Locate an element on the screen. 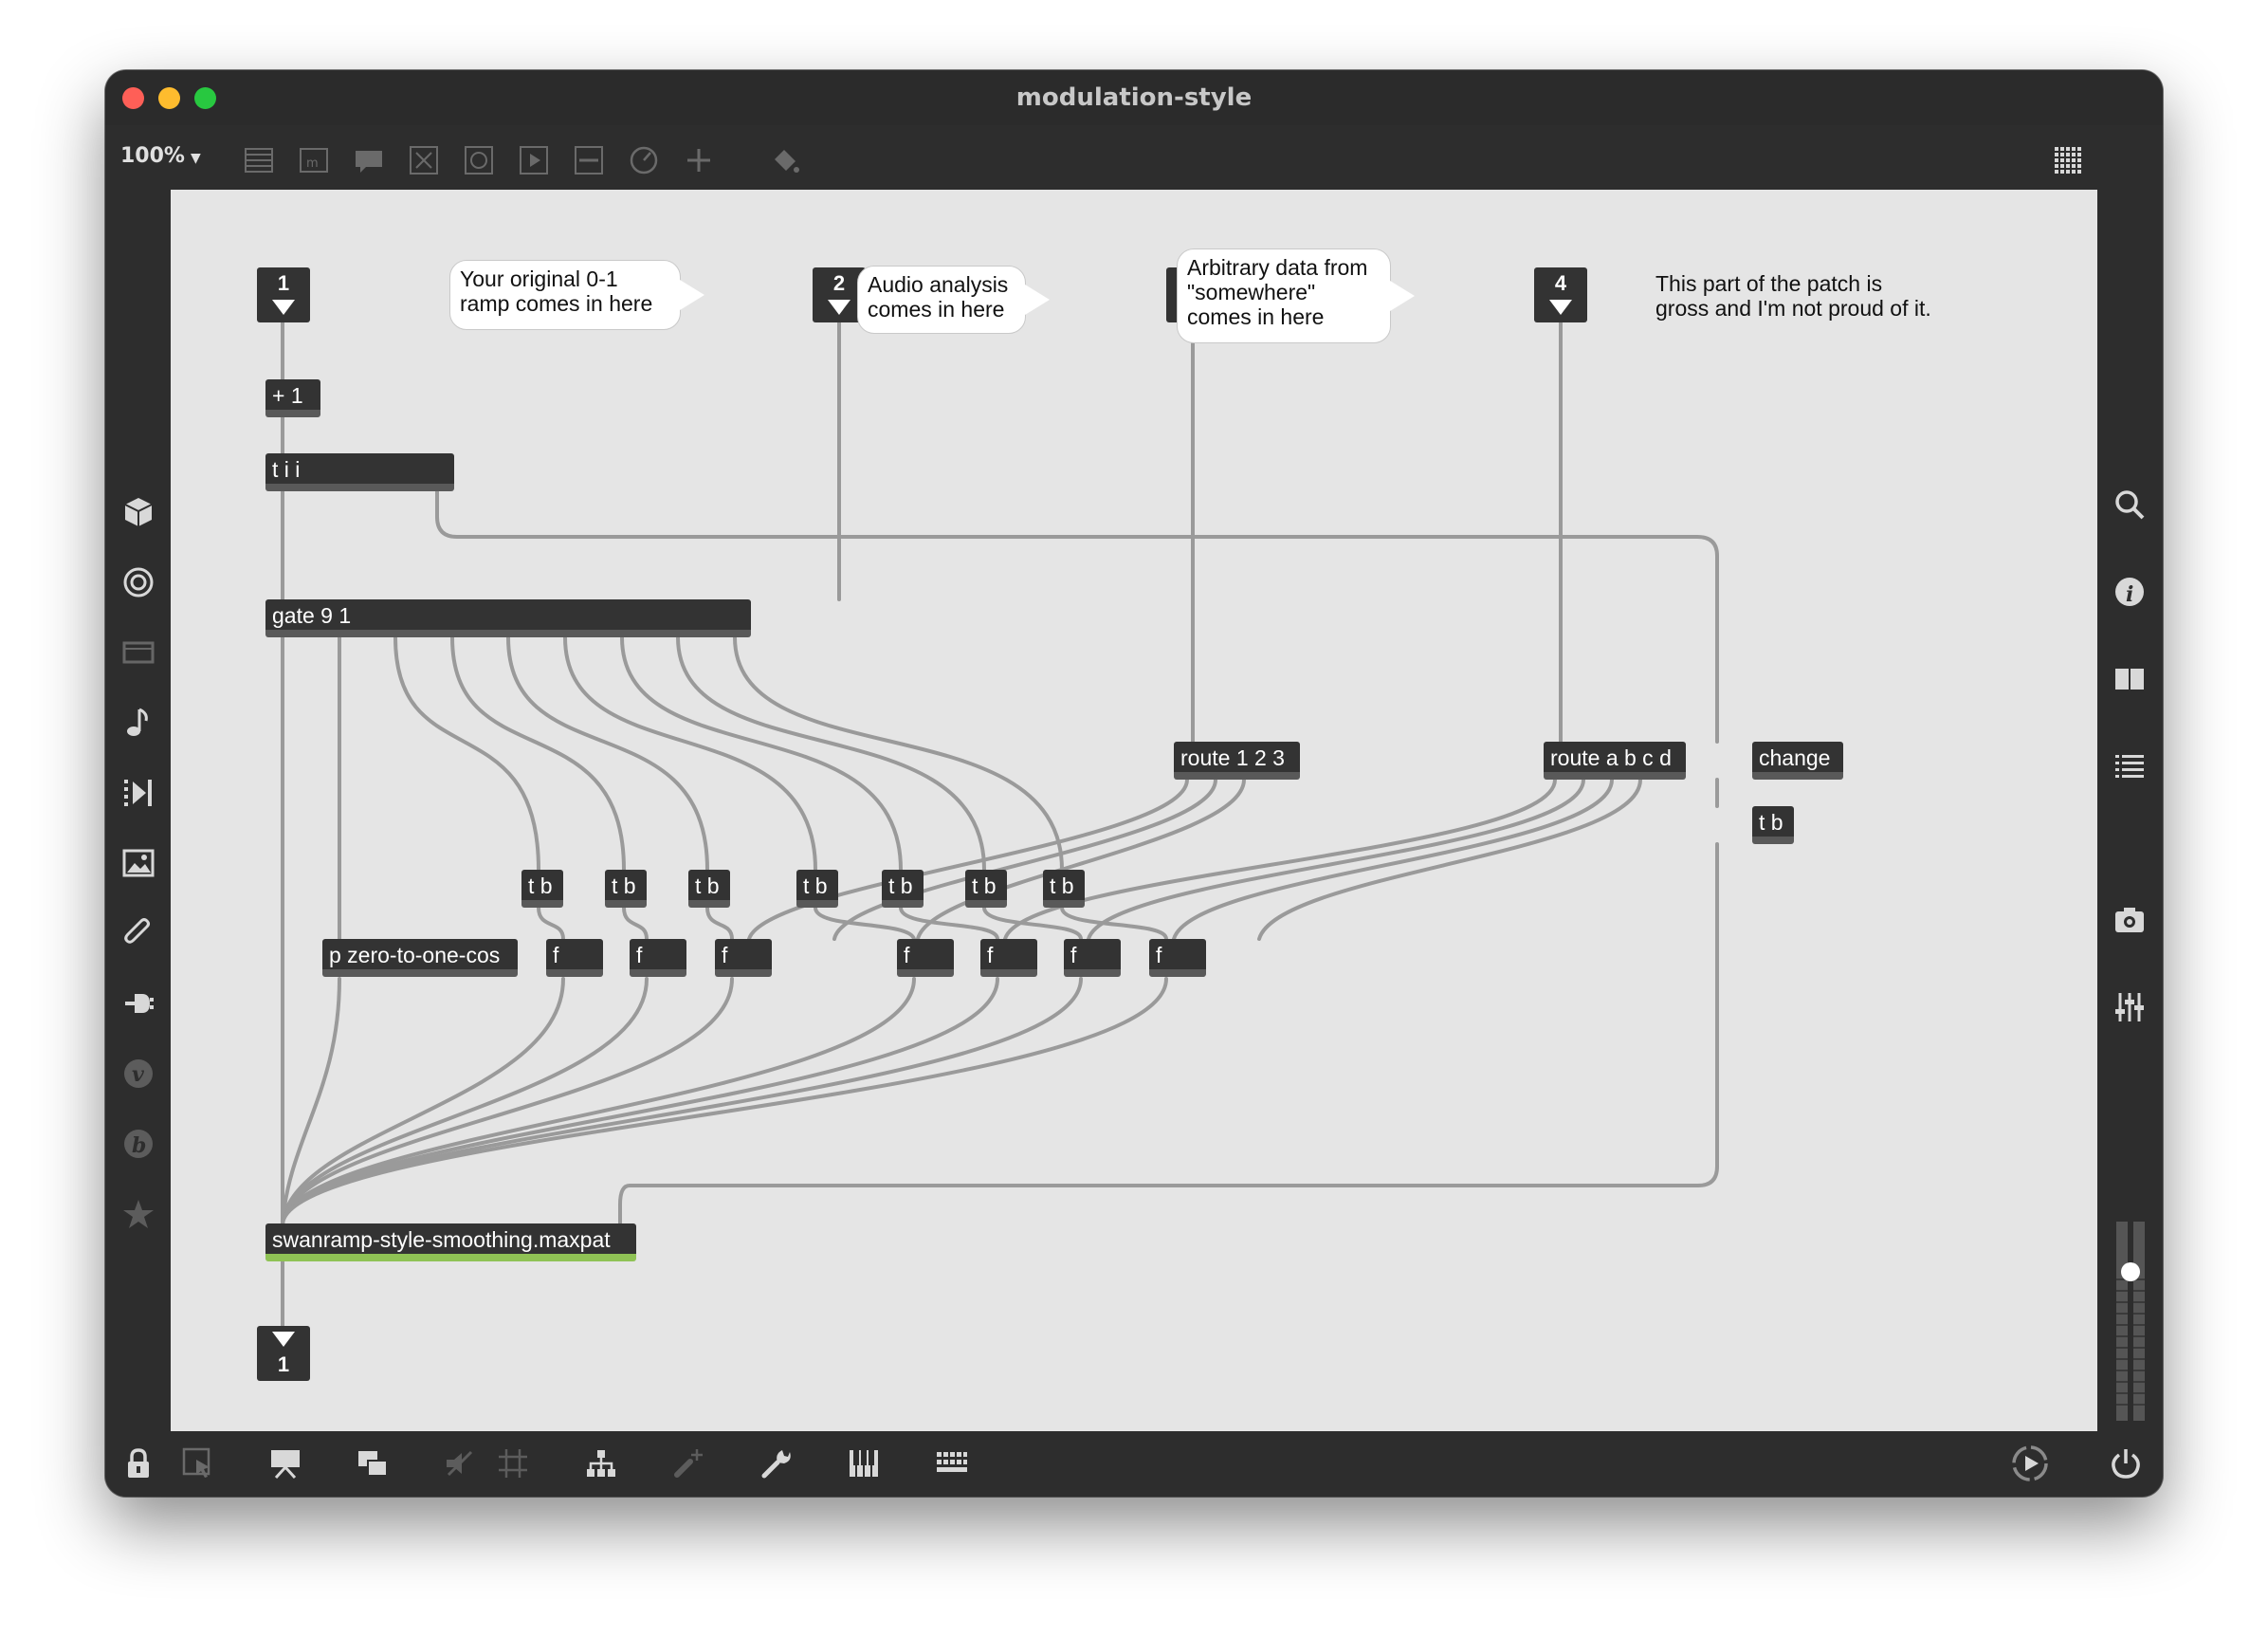 Image resolution: width=2268 pixels, height=1637 pixels. button-icon is located at coordinates (479, 160).